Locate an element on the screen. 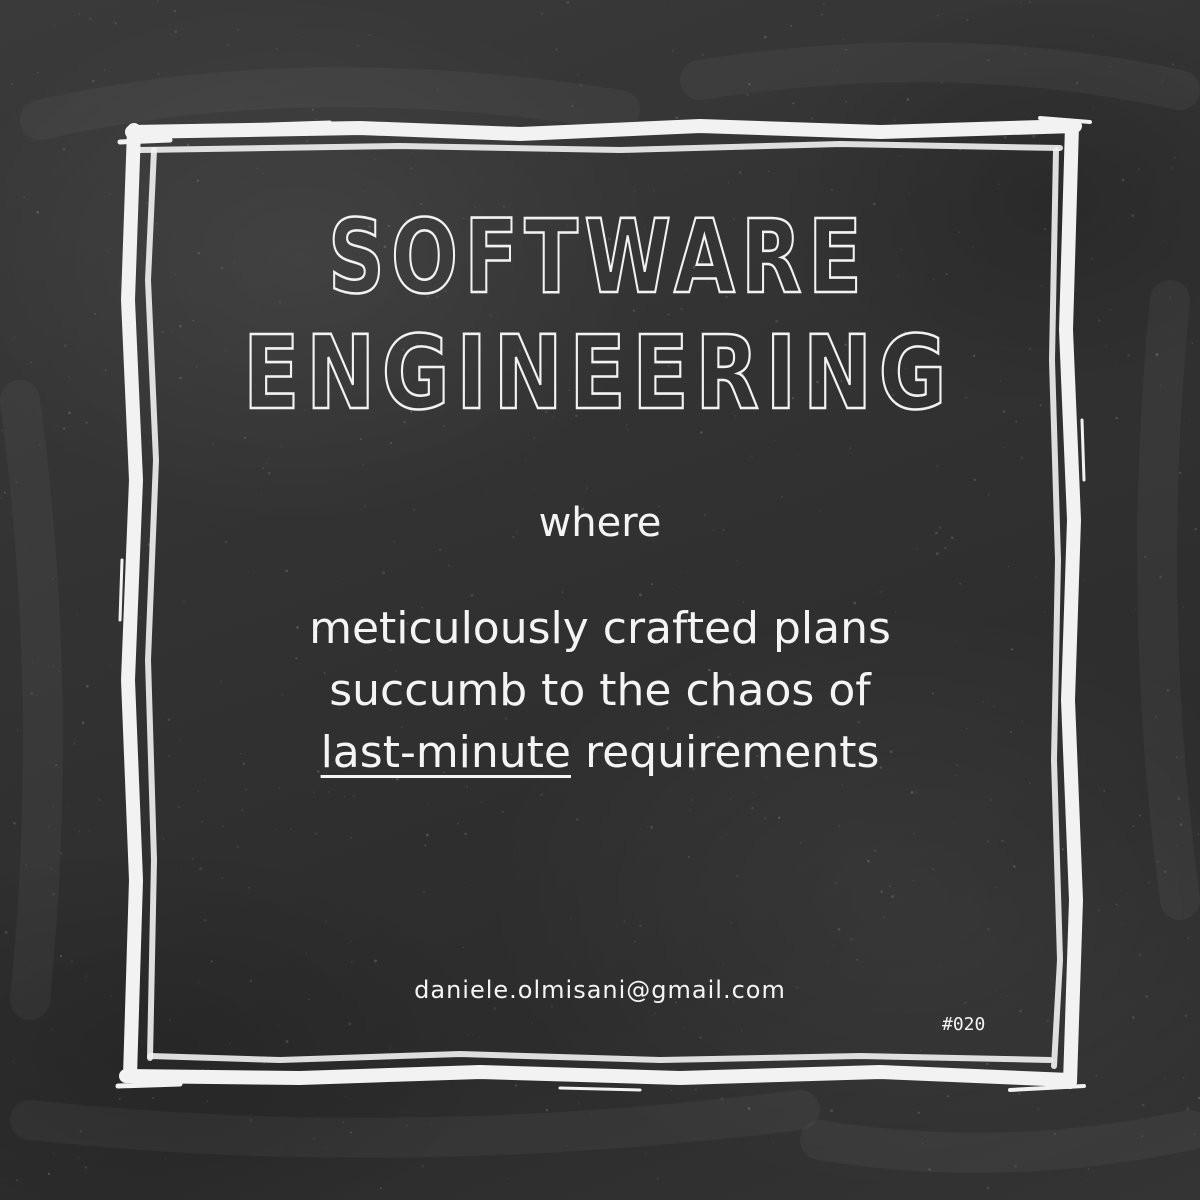 The image size is (1200, 1200). title-line-2: ENGINEERING is located at coordinates (598, 373).